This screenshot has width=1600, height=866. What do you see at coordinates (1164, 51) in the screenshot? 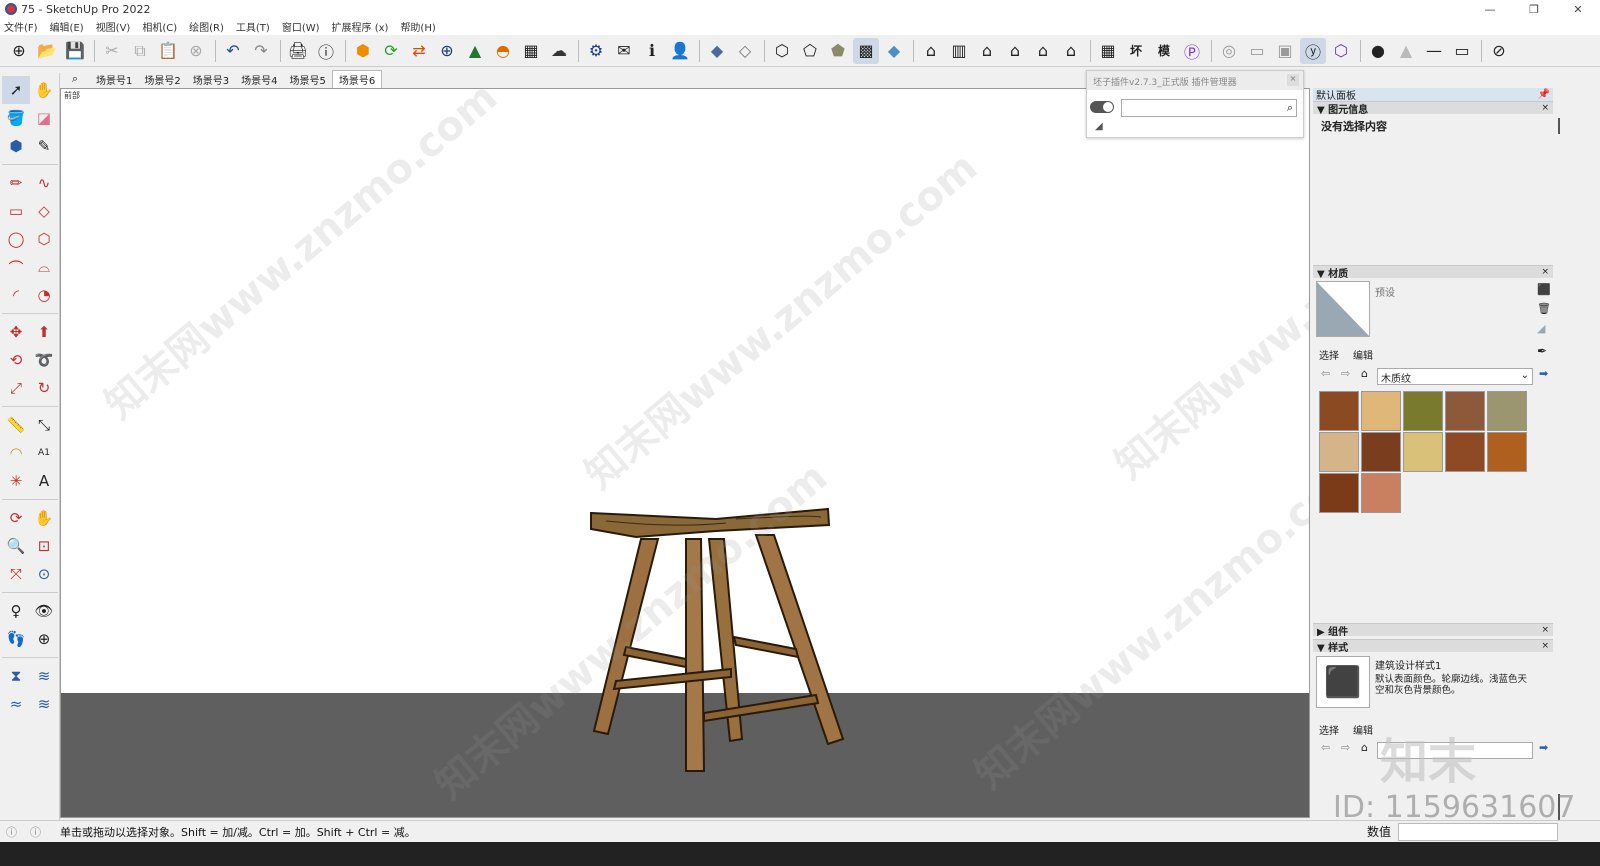
I see `plugin-mo-icon: 模` at bounding box center [1164, 51].